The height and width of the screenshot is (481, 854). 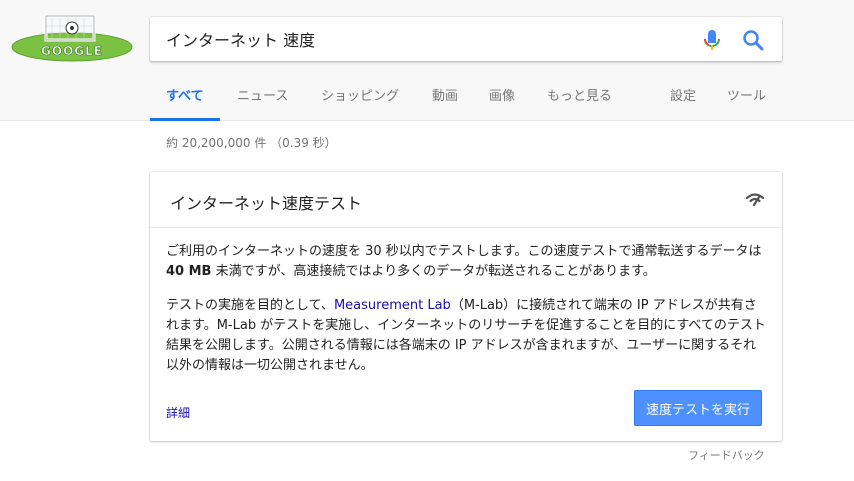 What do you see at coordinates (185, 101) in the screenshot?
I see `tab-all: すべて` at bounding box center [185, 101].